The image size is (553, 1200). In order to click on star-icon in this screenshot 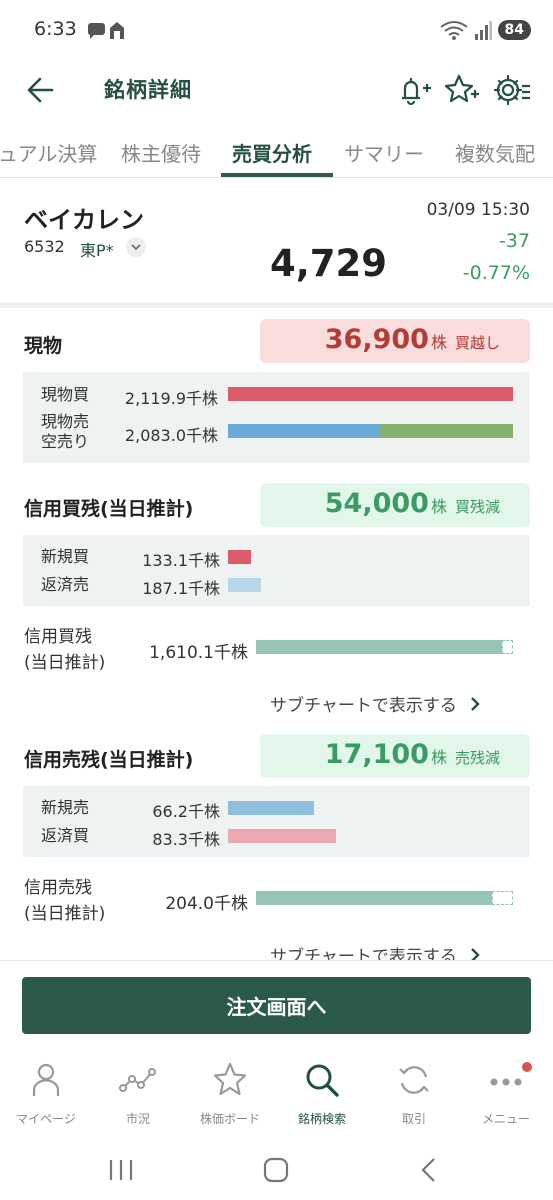, I will do `click(230, 1079)`.